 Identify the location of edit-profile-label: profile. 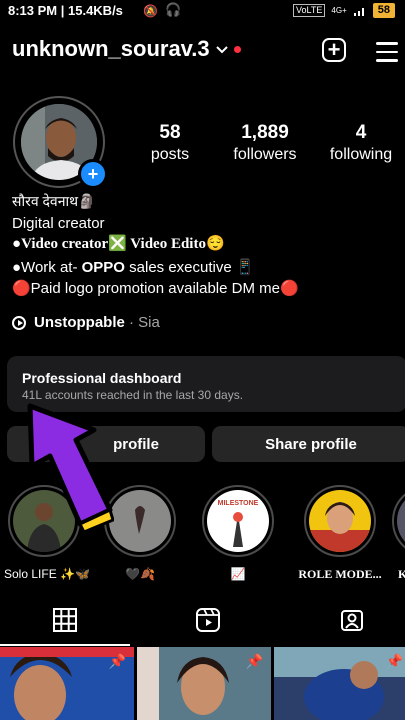
(136, 444).